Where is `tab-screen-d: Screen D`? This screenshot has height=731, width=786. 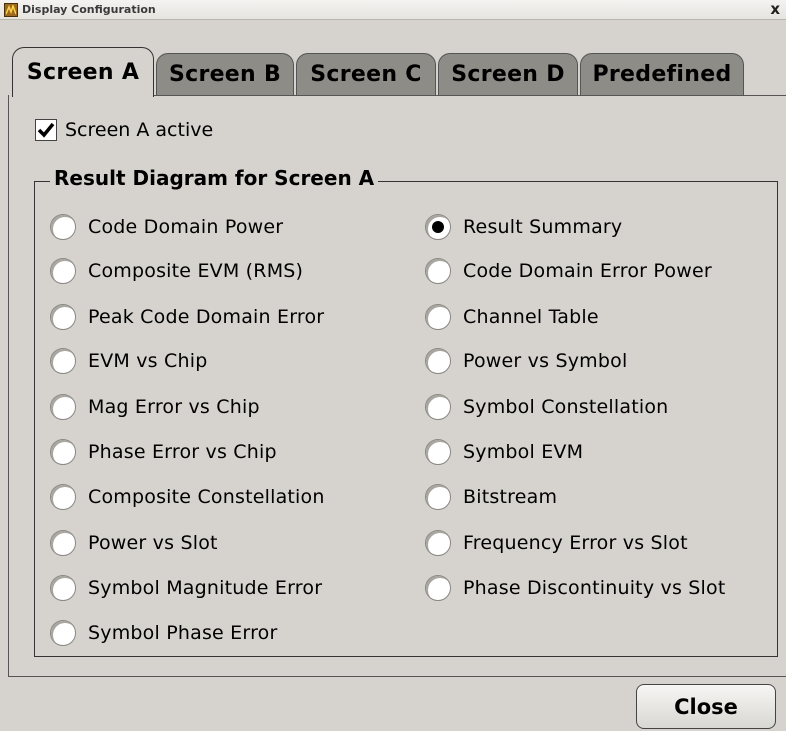 tab-screen-d: Screen D is located at coordinates (508, 74).